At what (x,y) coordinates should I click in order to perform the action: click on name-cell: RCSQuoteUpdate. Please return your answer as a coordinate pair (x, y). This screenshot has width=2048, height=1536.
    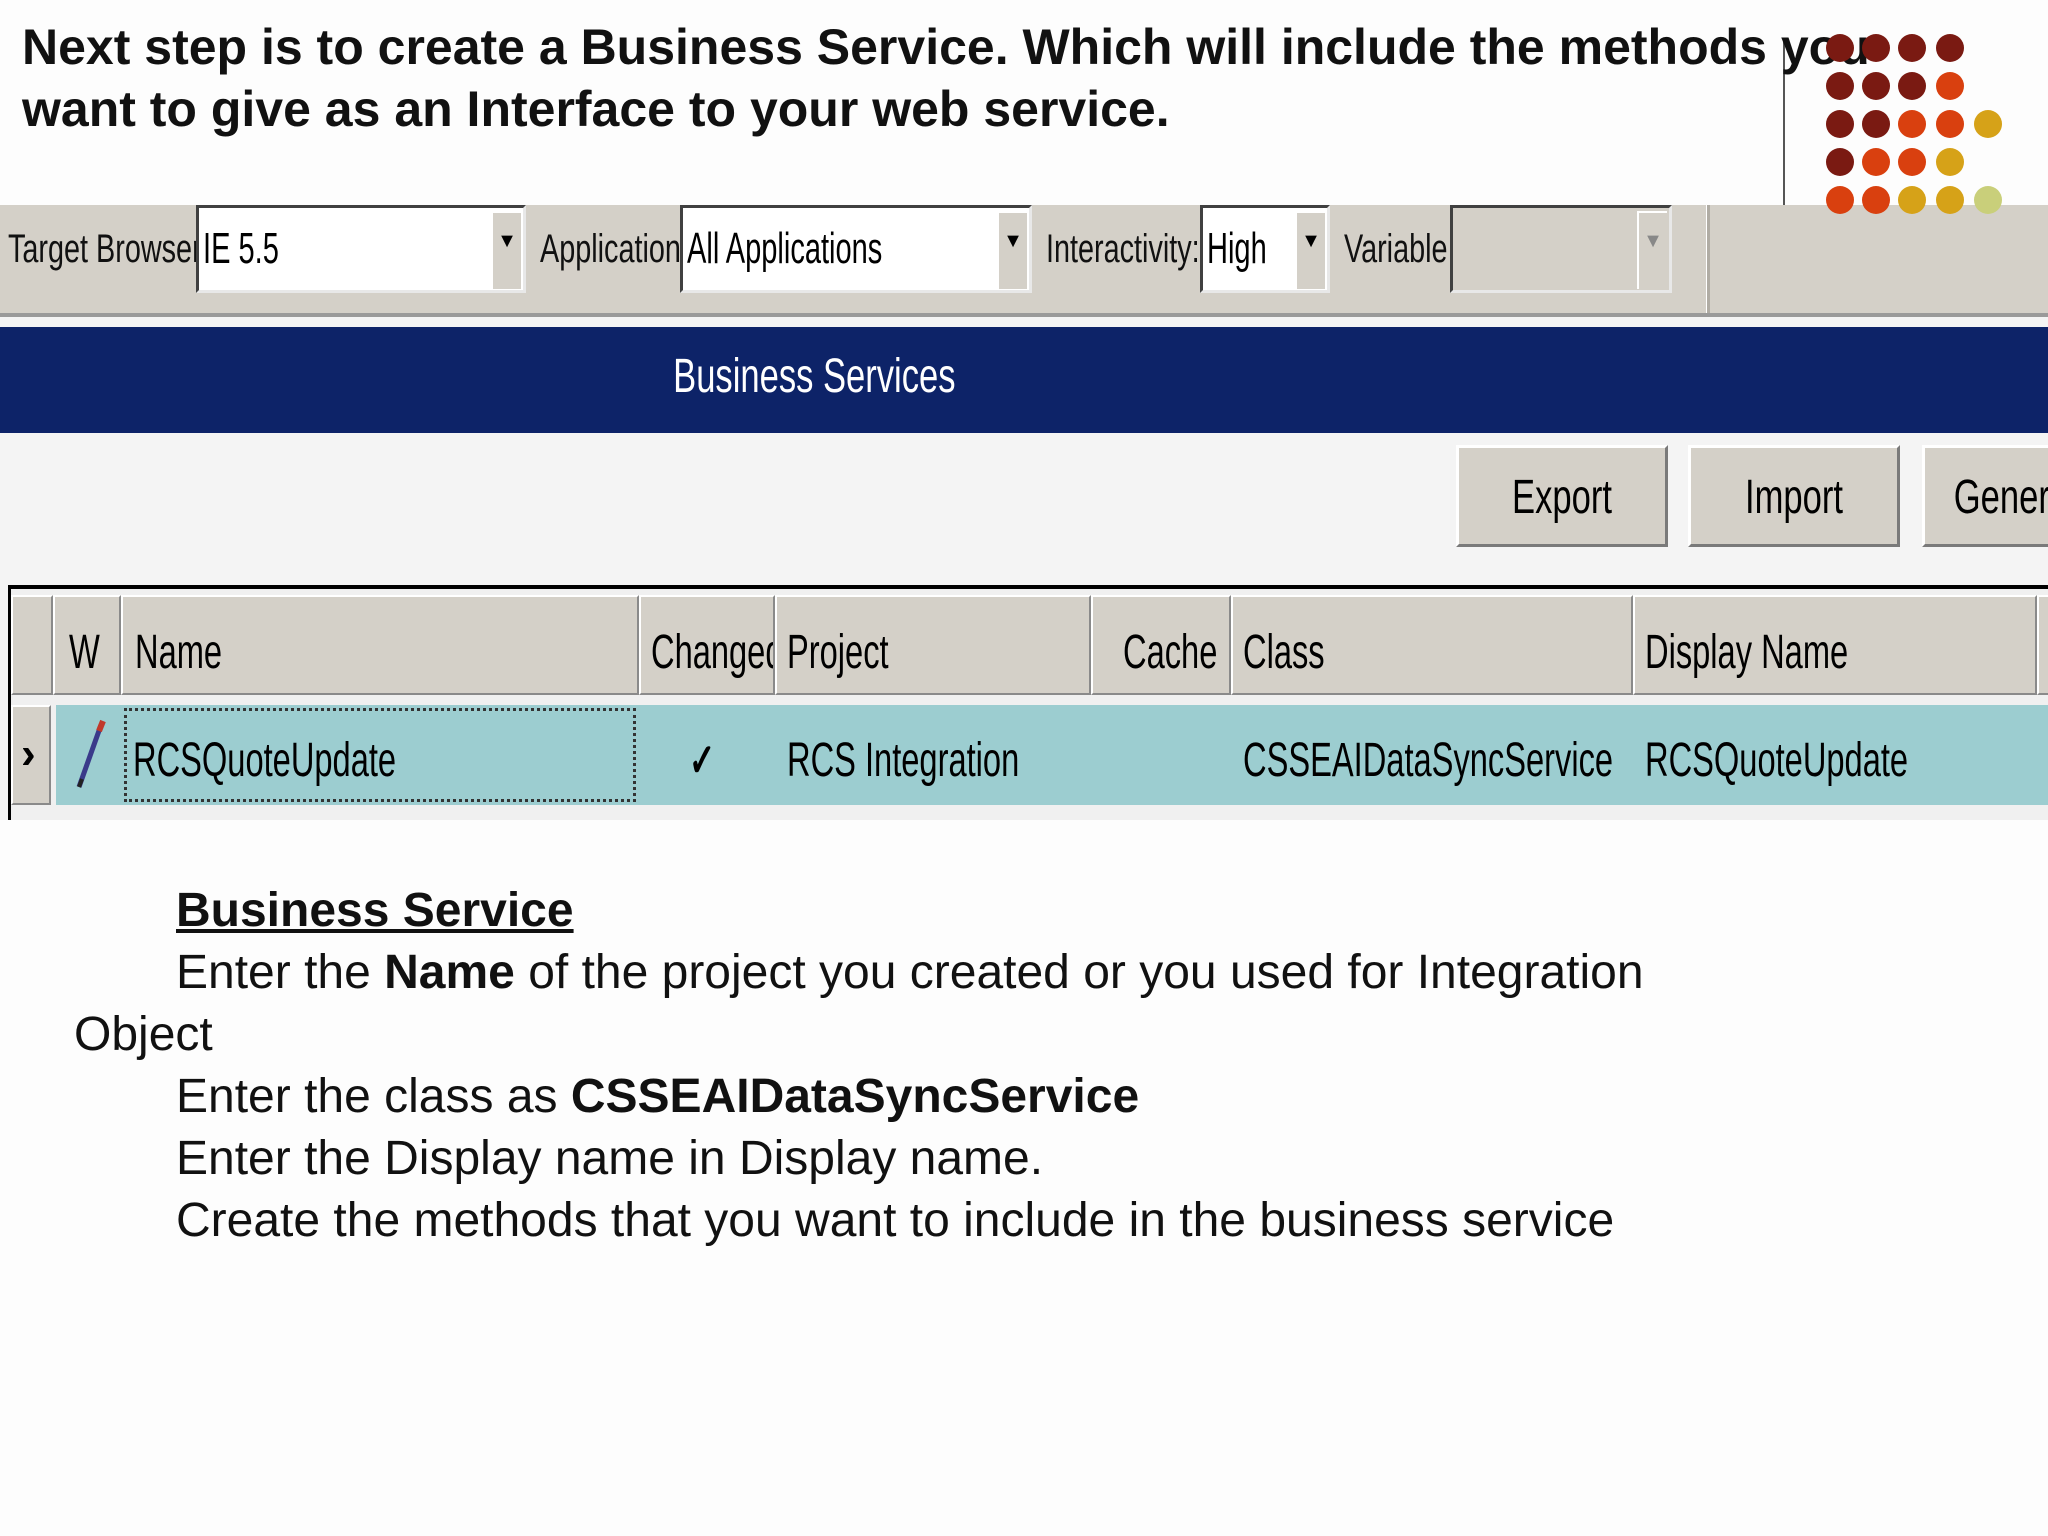
    Looking at the image, I should click on (380, 755).